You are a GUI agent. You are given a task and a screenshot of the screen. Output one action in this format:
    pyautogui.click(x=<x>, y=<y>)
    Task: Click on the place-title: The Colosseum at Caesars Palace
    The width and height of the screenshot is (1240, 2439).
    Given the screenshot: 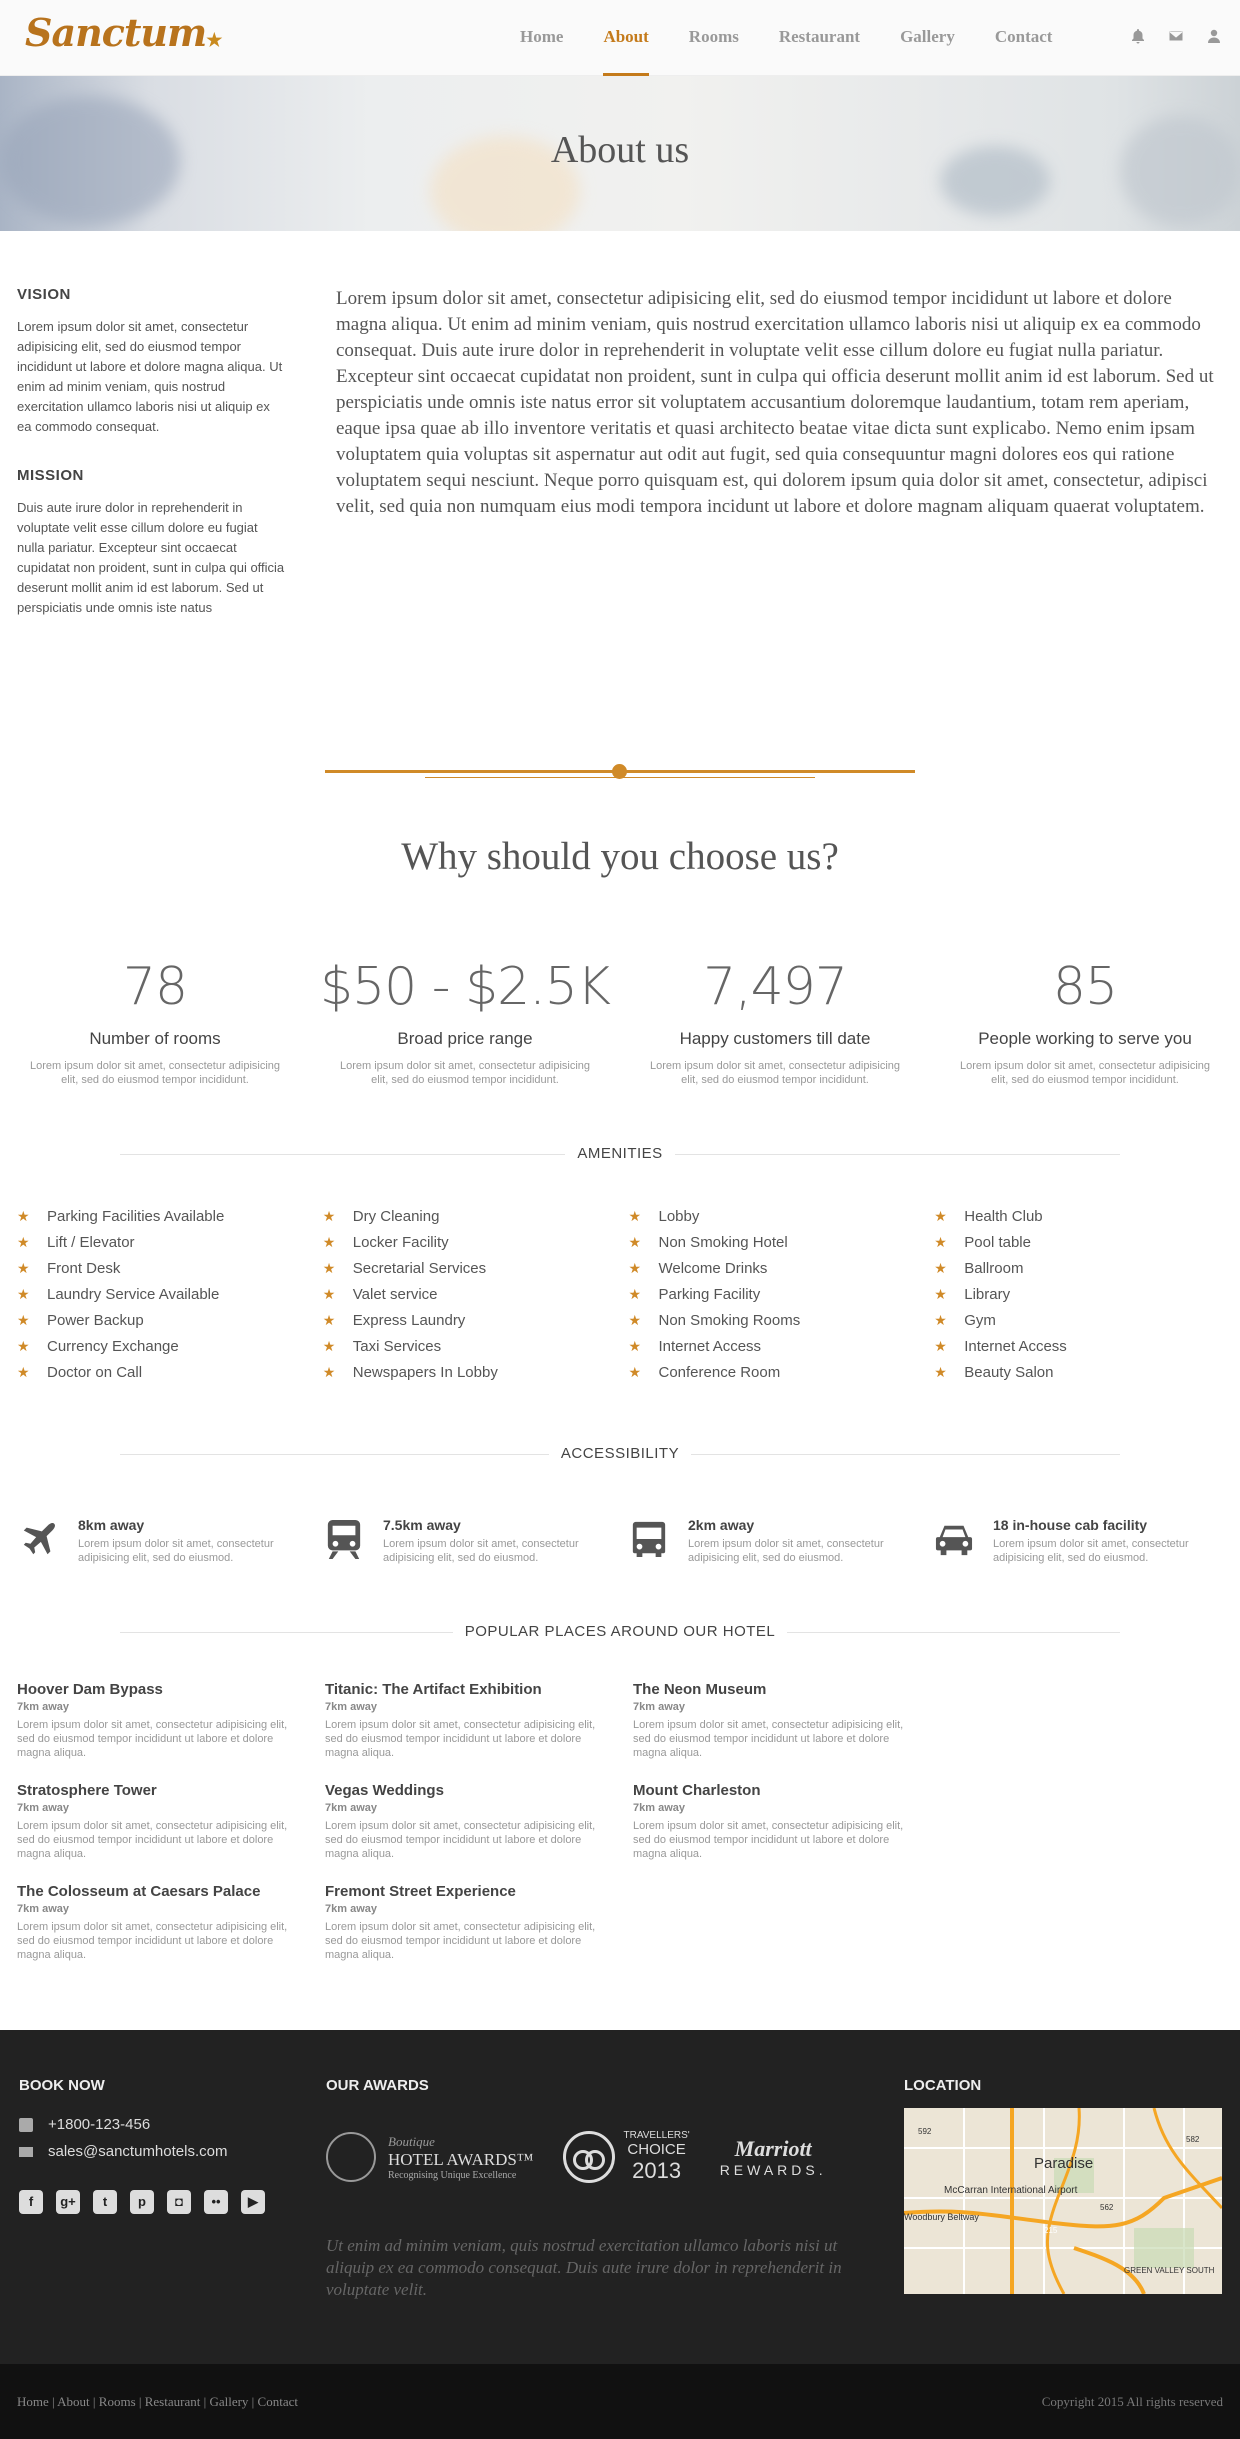 What is the action you would take?
    pyautogui.click(x=171, y=1891)
    